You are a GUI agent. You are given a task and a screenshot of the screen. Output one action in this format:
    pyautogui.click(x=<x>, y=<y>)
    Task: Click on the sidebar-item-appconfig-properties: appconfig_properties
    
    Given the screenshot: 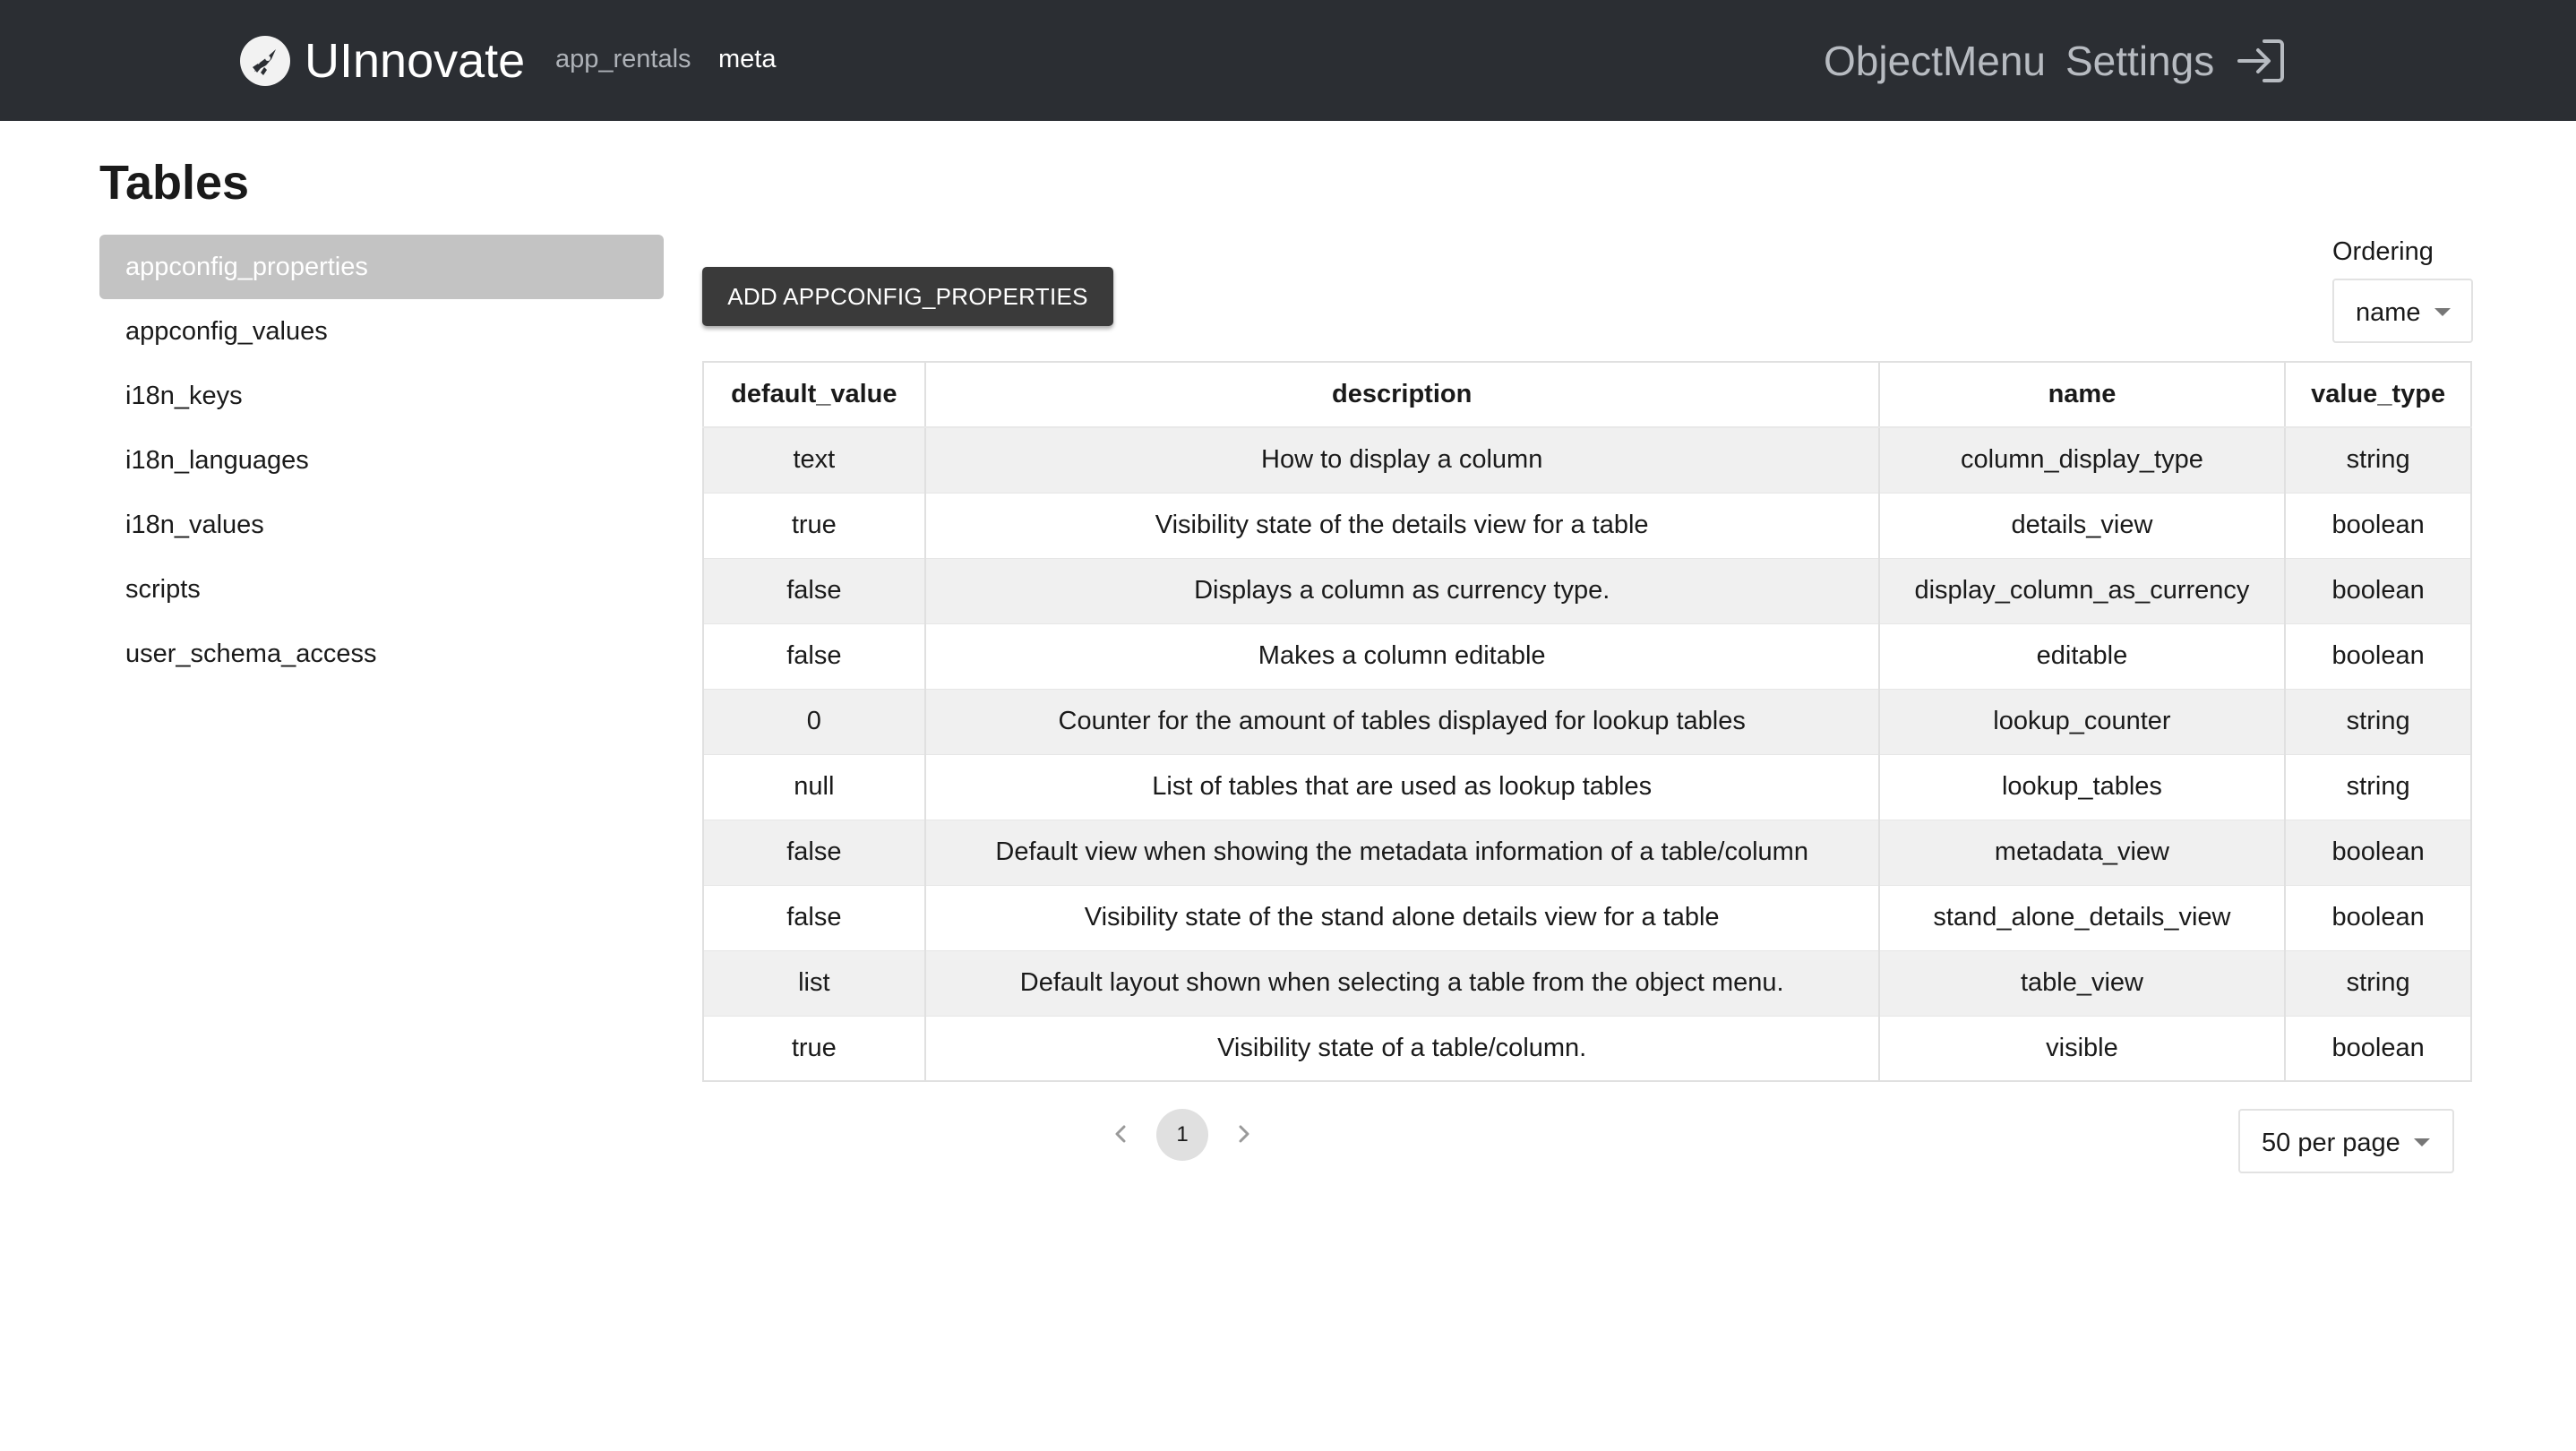 What is the action you would take?
    pyautogui.click(x=381, y=267)
    